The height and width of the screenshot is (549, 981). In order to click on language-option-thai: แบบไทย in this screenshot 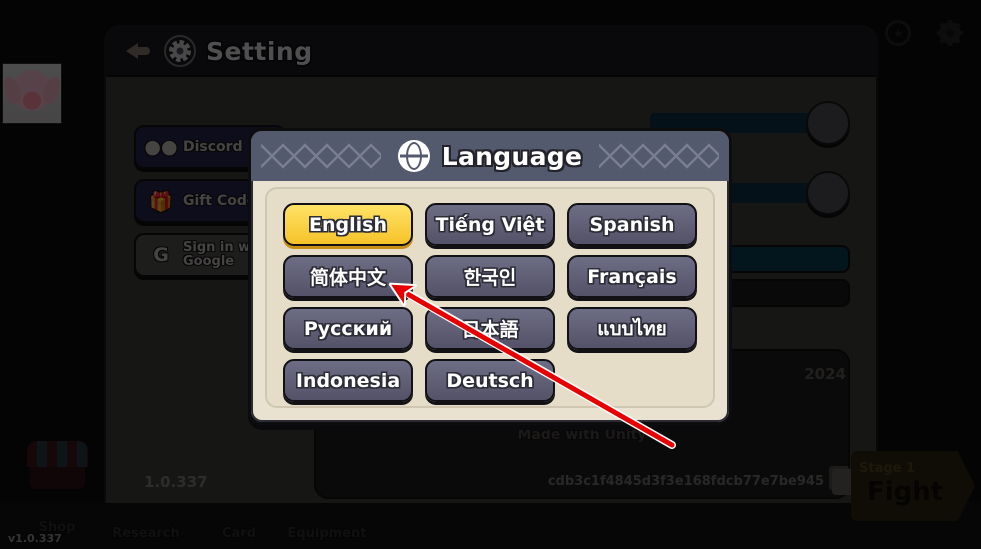, I will do `click(632, 328)`.